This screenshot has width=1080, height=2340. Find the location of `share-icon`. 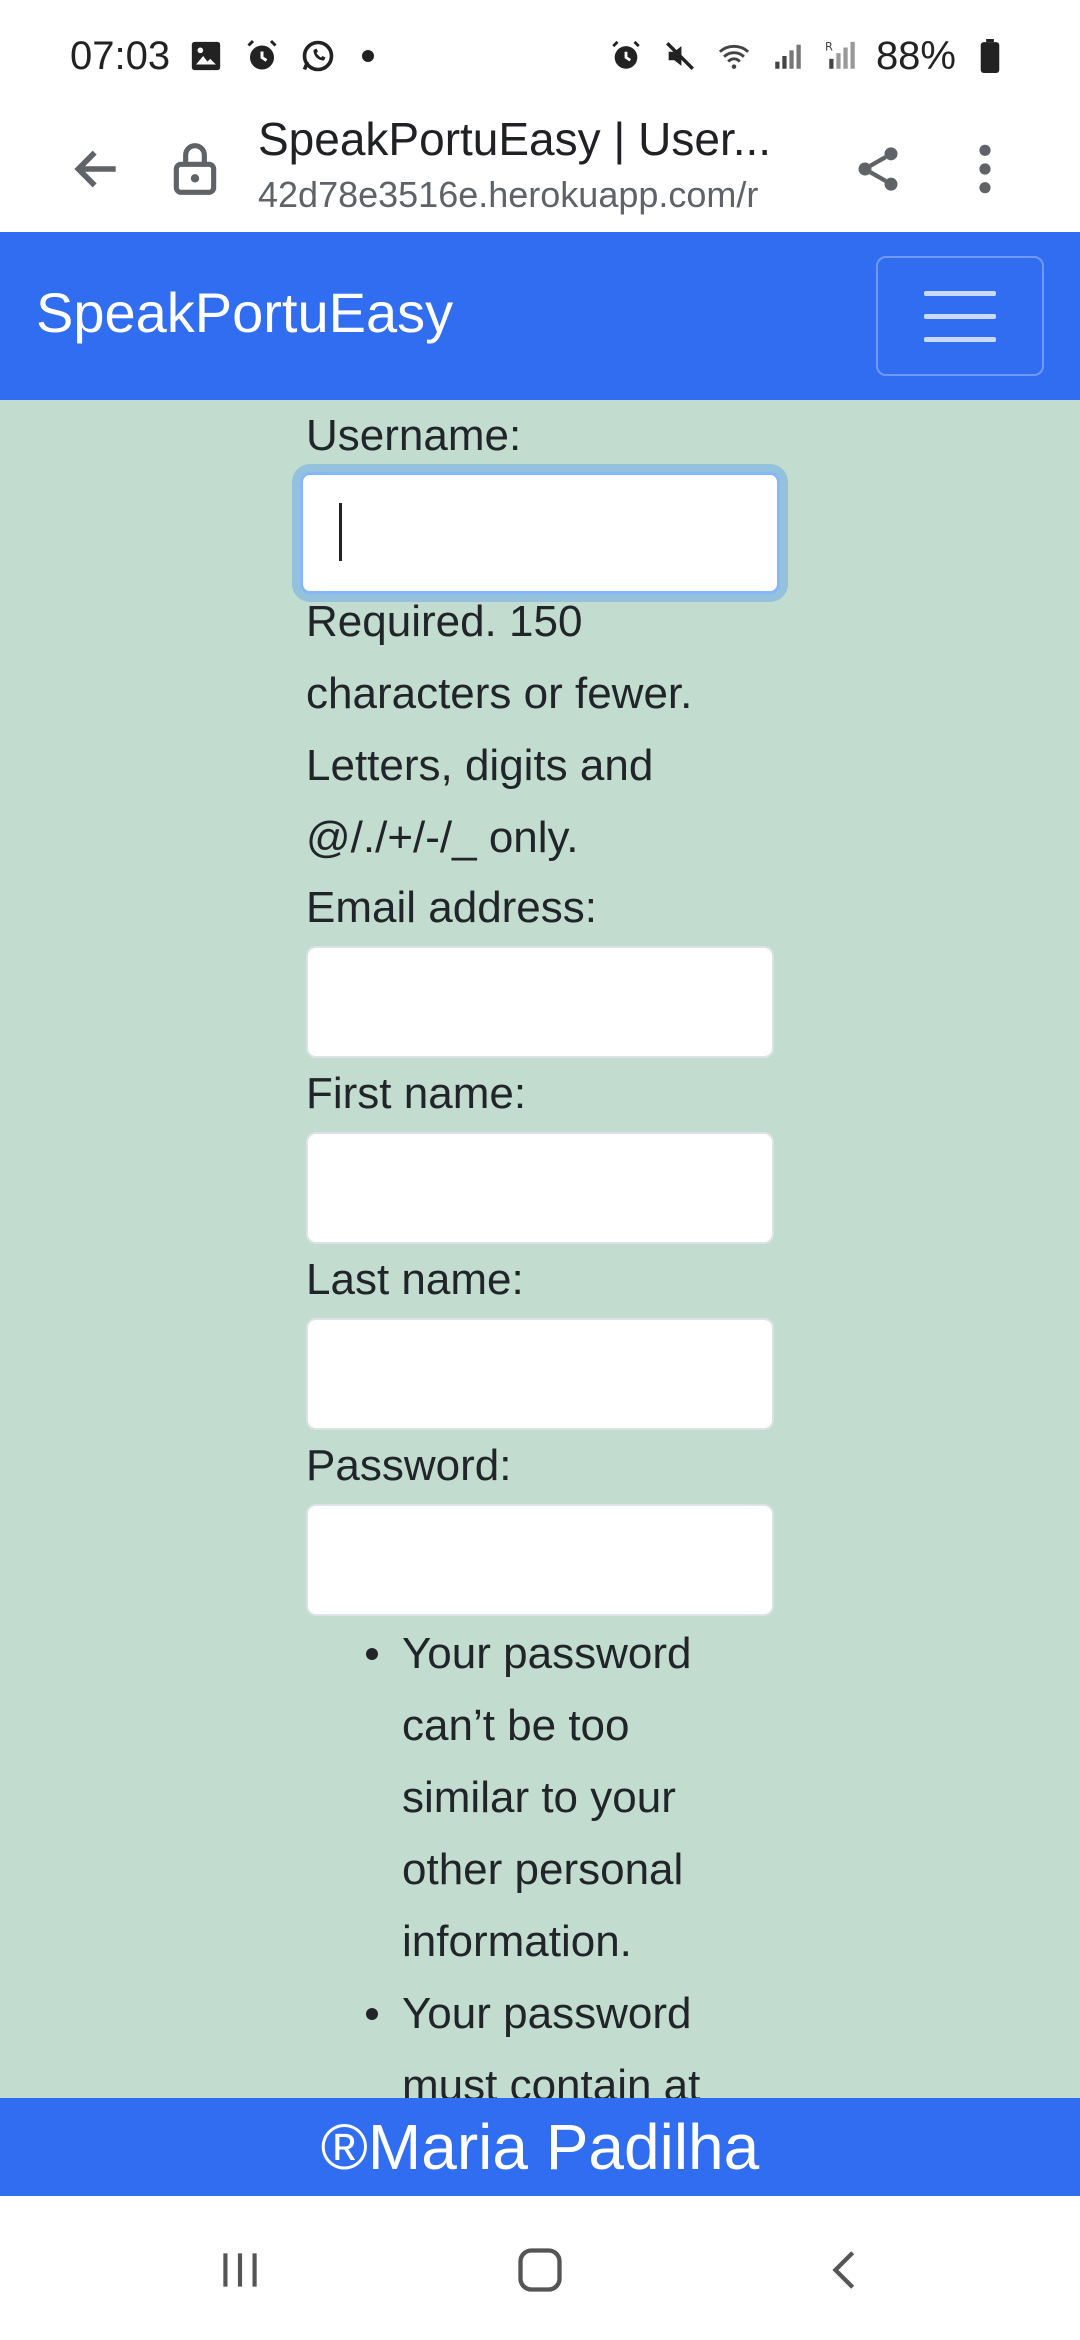

share-icon is located at coordinates (878, 169).